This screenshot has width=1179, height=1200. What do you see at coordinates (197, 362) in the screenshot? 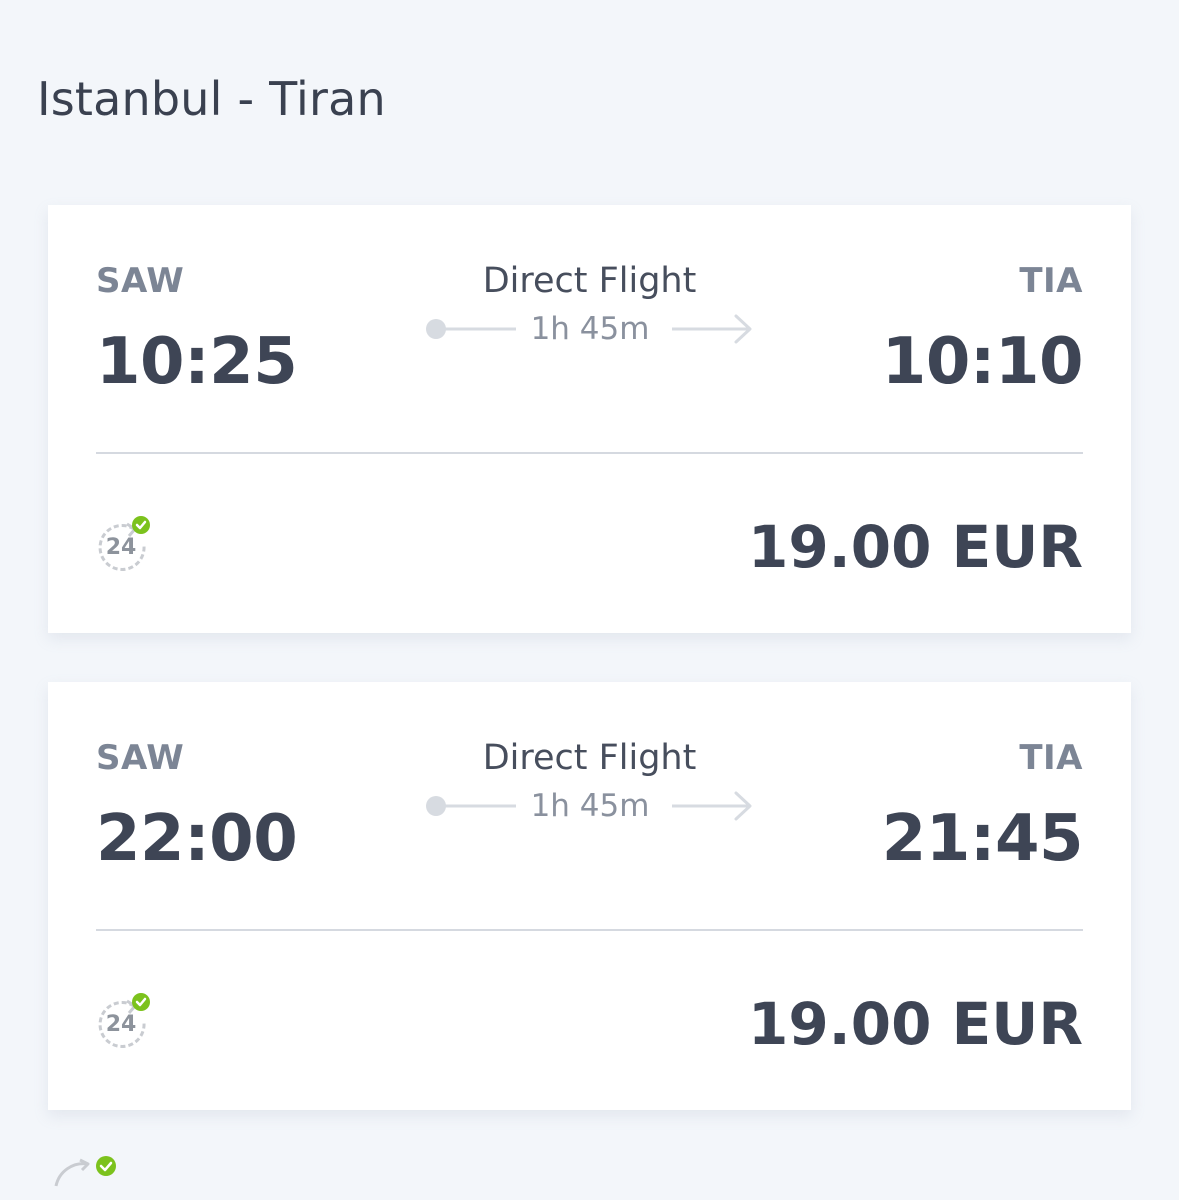
I see `departure-time: 10:25` at bounding box center [197, 362].